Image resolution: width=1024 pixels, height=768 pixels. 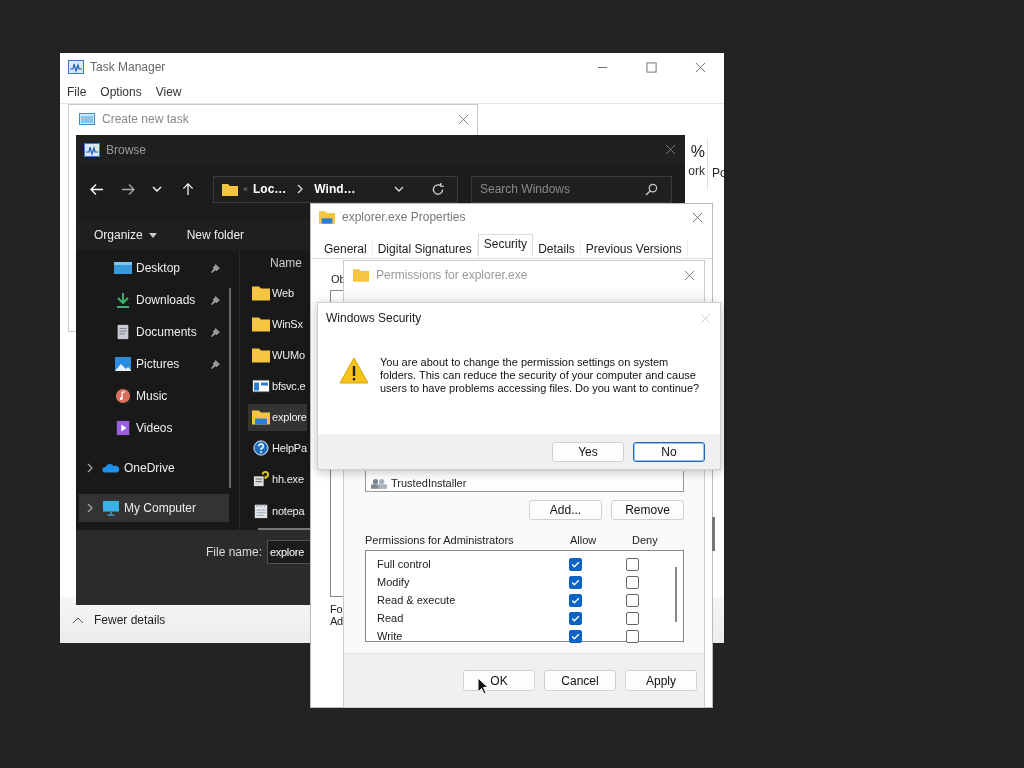 What do you see at coordinates (154, 468) in the screenshot?
I see `sidebar-item: OneDrive` at bounding box center [154, 468].